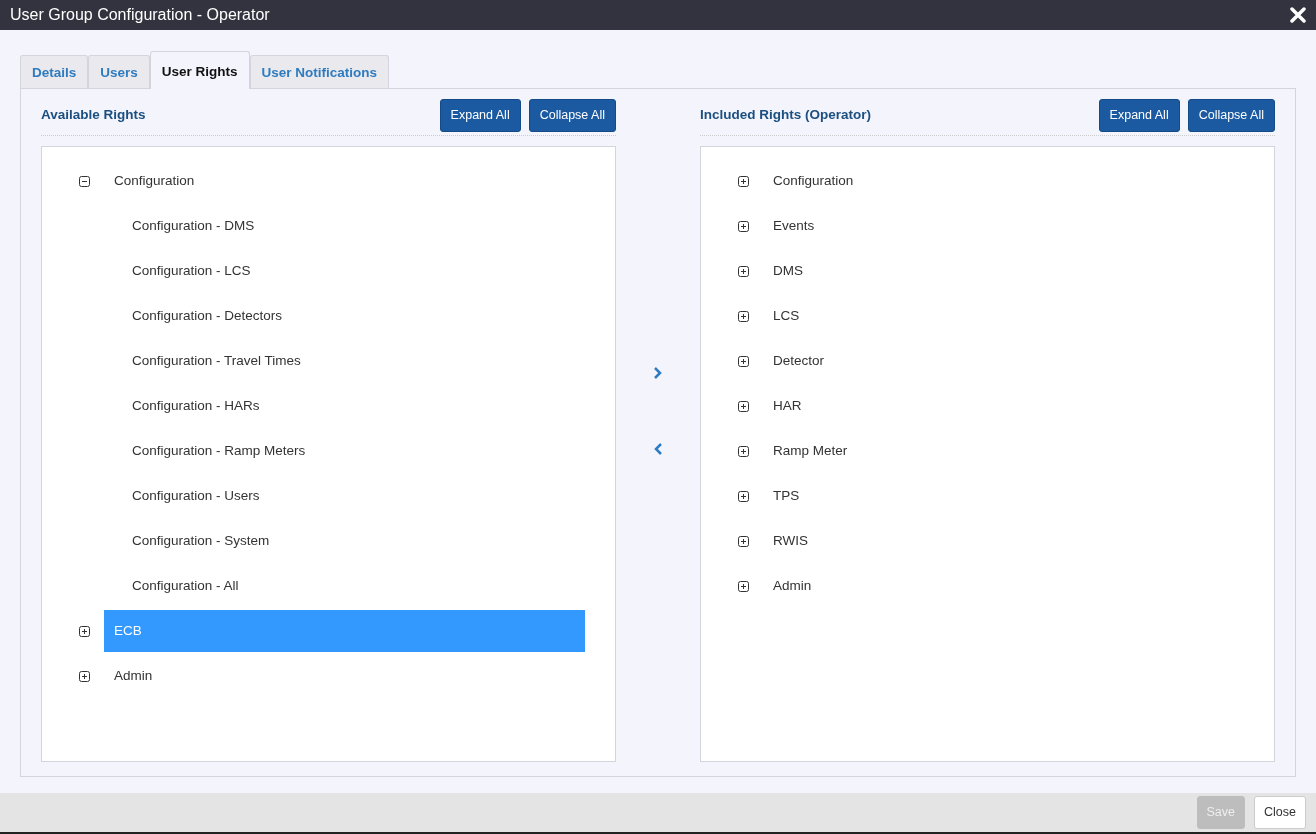 The height and width of the screenshot is (834, 1316). Describe the element at coordinates (1003, 496) in the screenshot. I see `tree-item: TPS` at that location.